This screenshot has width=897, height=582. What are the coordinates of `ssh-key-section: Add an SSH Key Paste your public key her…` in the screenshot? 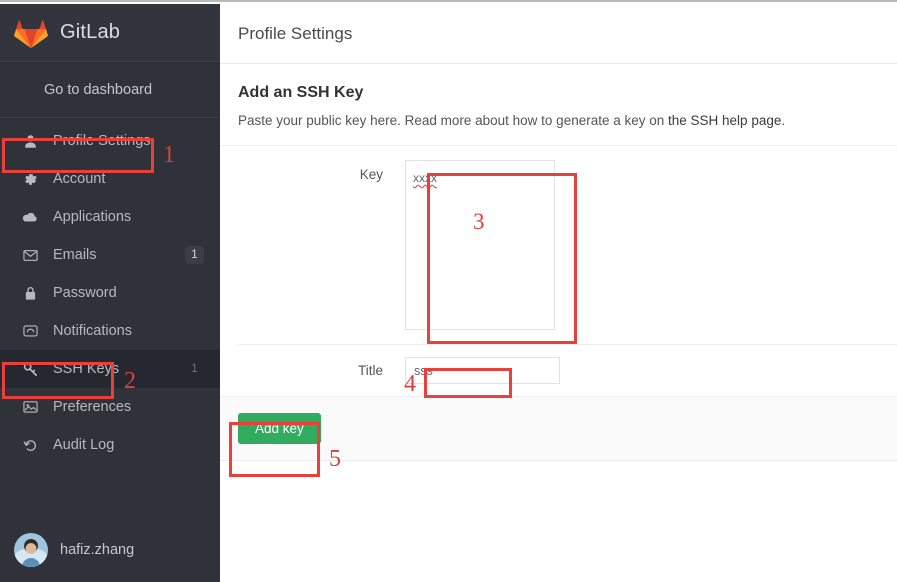 It's located at (558, 104).